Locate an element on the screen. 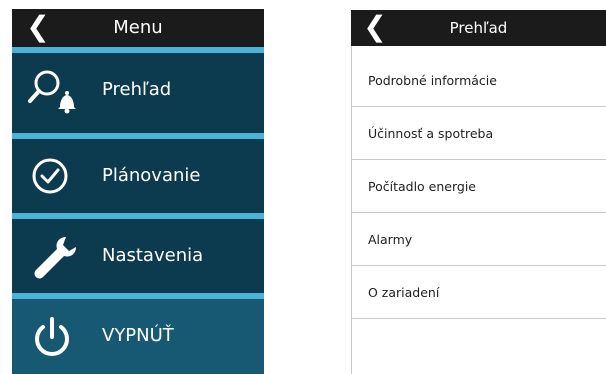 This screenshot has width=606, height=374. list-item-ucinnost-a-spotreba: Účinnosť a spotreba is located at coordinates (478, 133).